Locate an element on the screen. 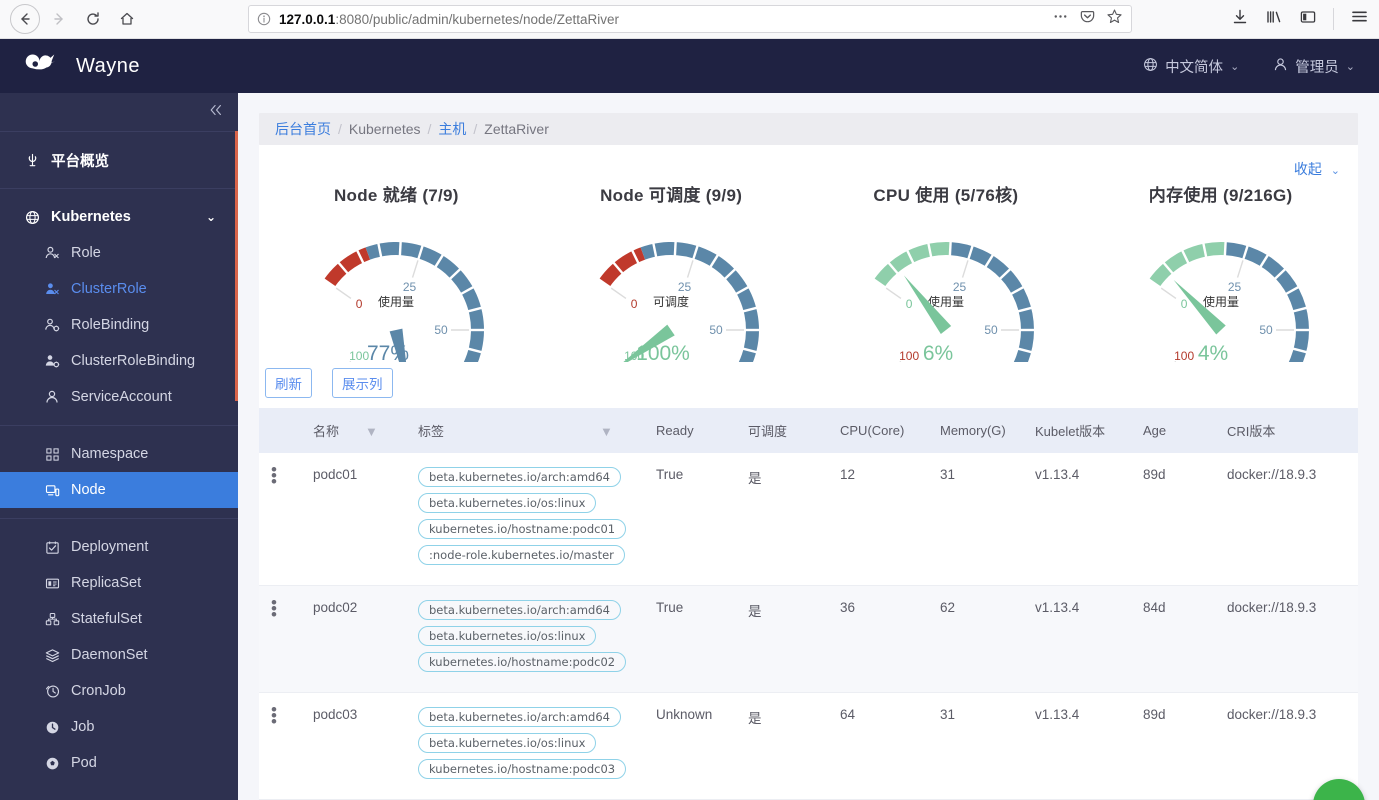 This screenshot has height=800, width=1379. sidebar-item-replicaset: ReplicaSet is located at coordinates (119, 583).